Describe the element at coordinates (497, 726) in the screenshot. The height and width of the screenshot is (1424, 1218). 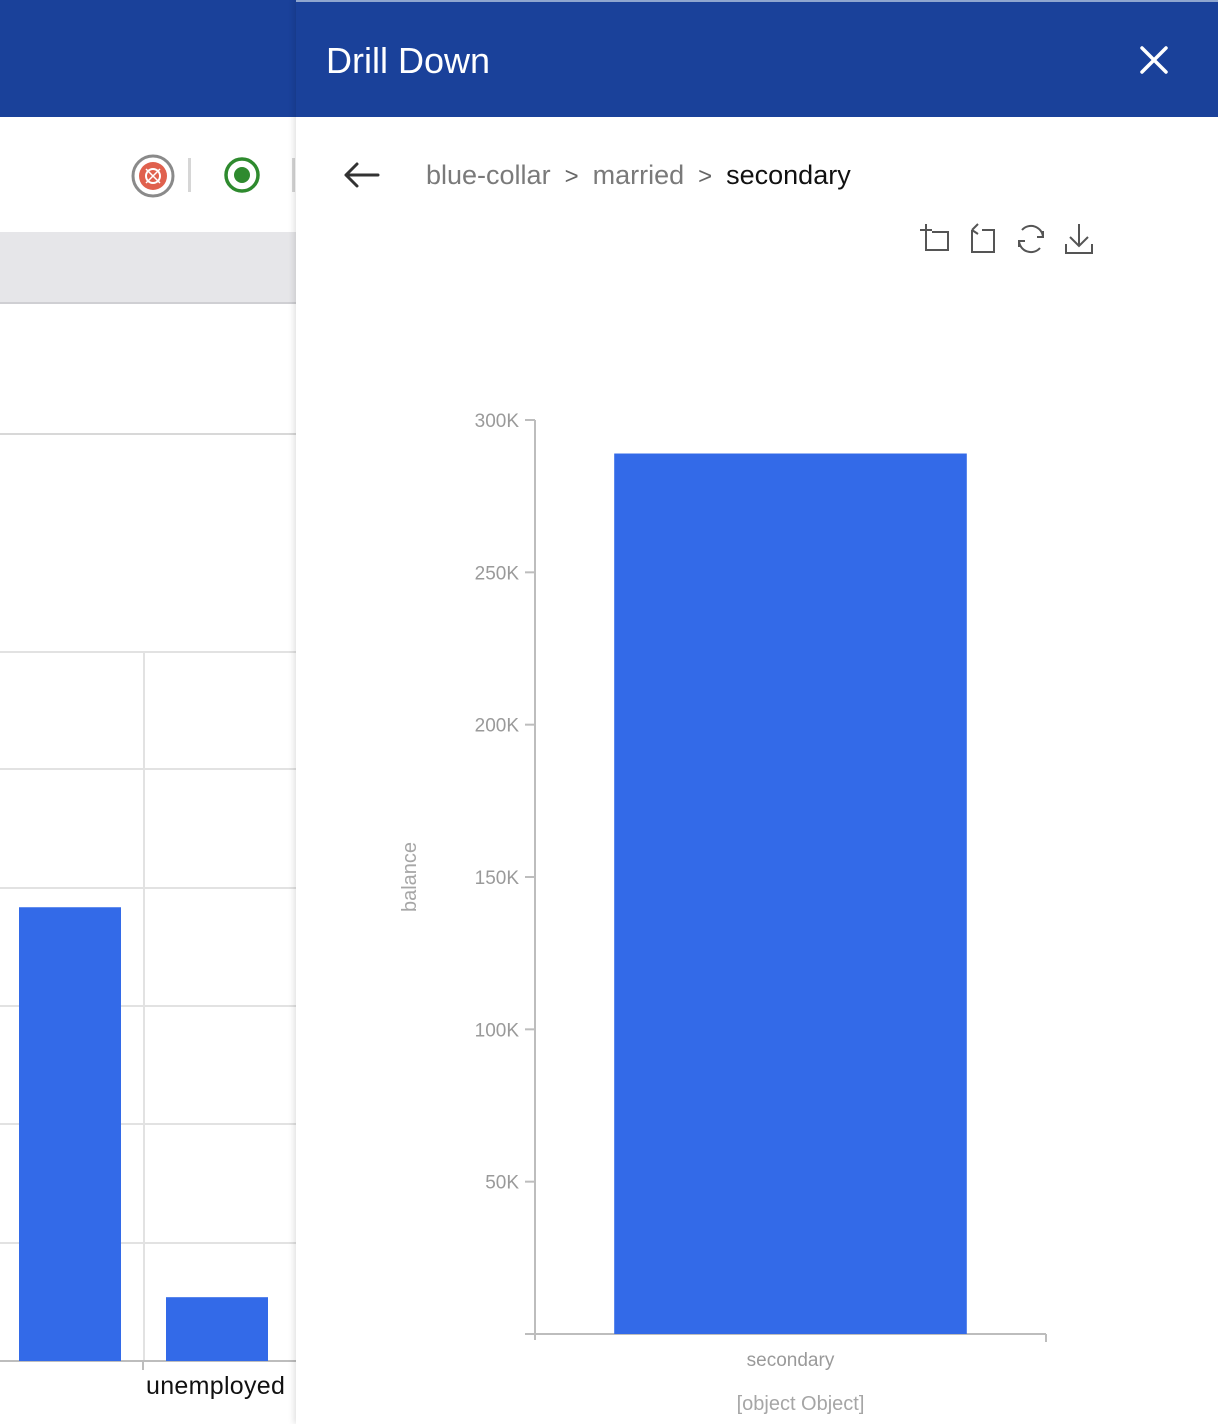
I see `y-tick-label: 200K` at that location.